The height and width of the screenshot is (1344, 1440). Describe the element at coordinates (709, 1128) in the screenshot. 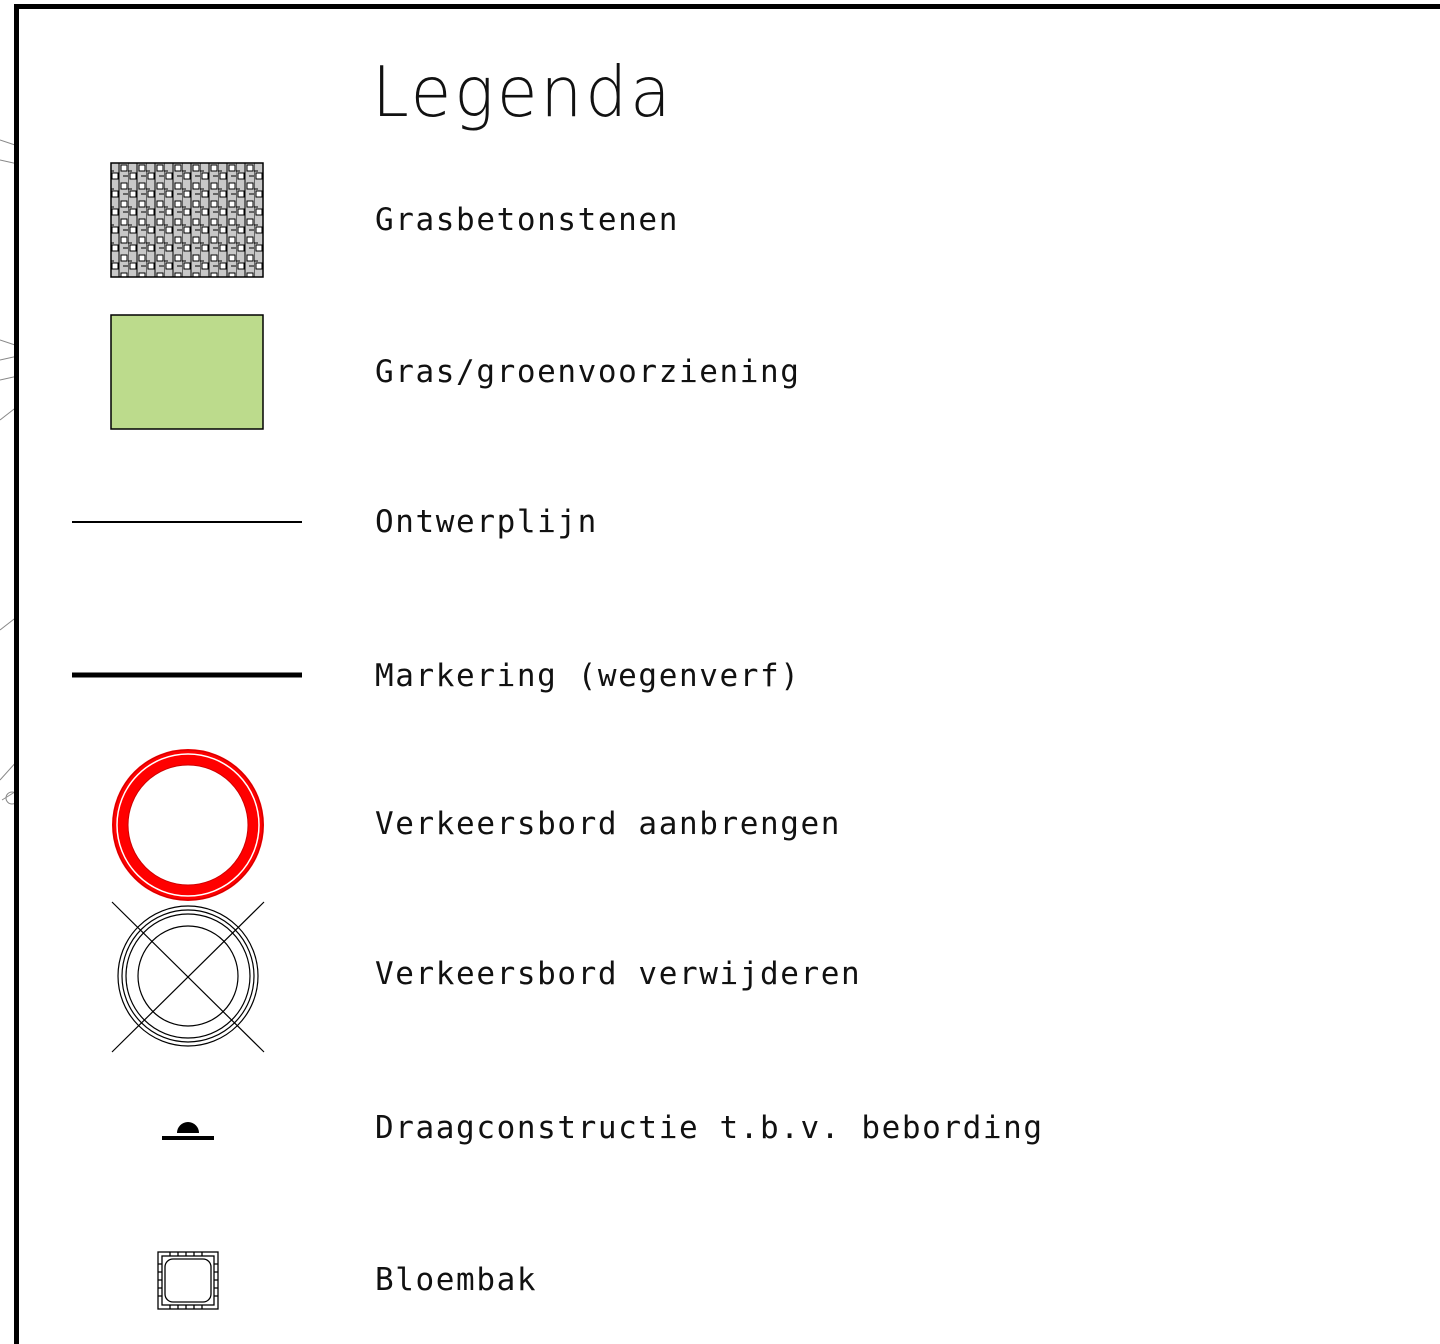

I see `legend-label-draagconstructie: Draagconstructie t.b.v. bebording` at that location.